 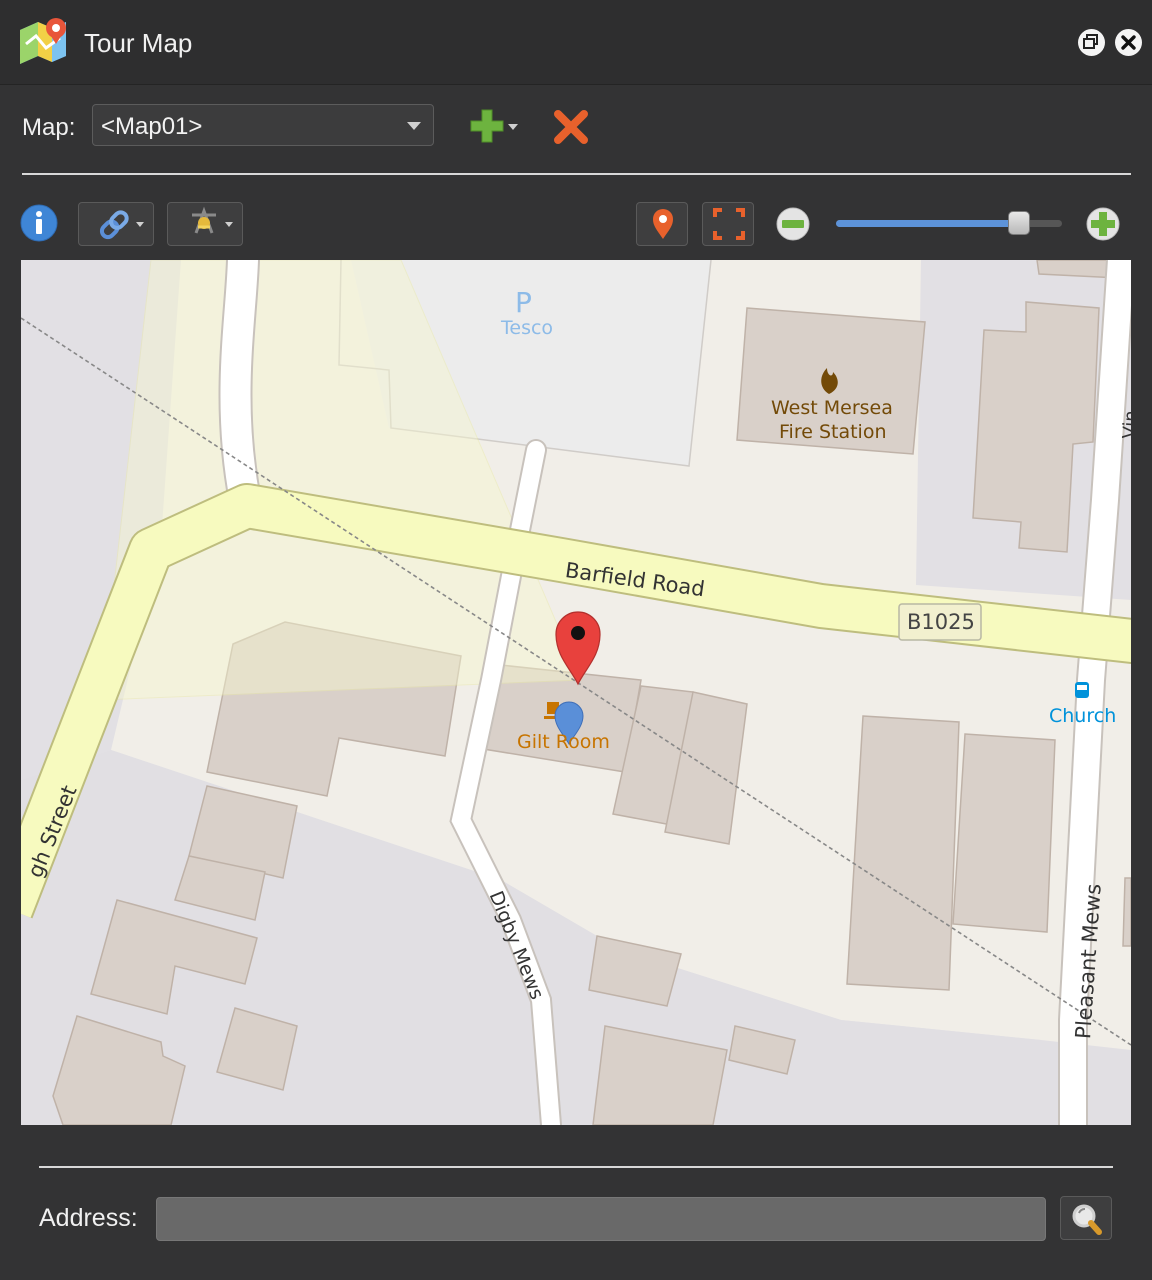 I want to click on plus-circle-icon, so click(x=1103, y=224).